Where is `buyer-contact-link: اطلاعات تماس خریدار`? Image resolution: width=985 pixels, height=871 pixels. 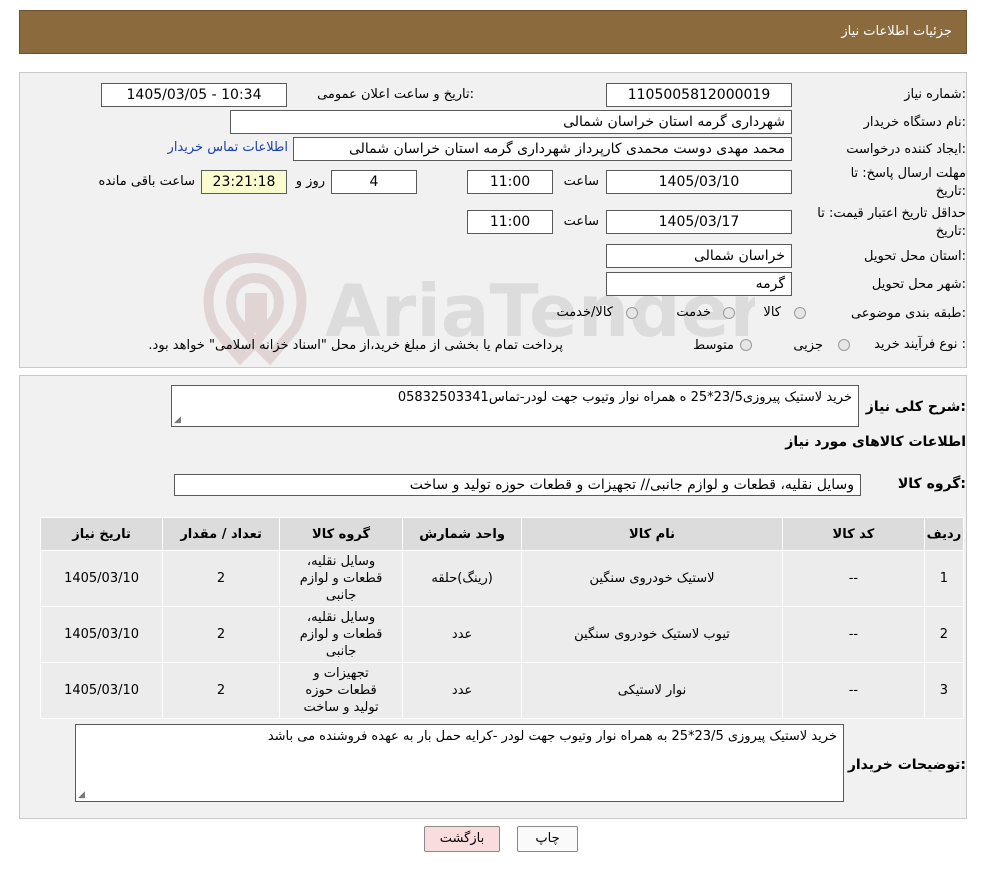 buyer-contact-link: اطلاعات تماس خریدار is located at coordinates (228, 147).